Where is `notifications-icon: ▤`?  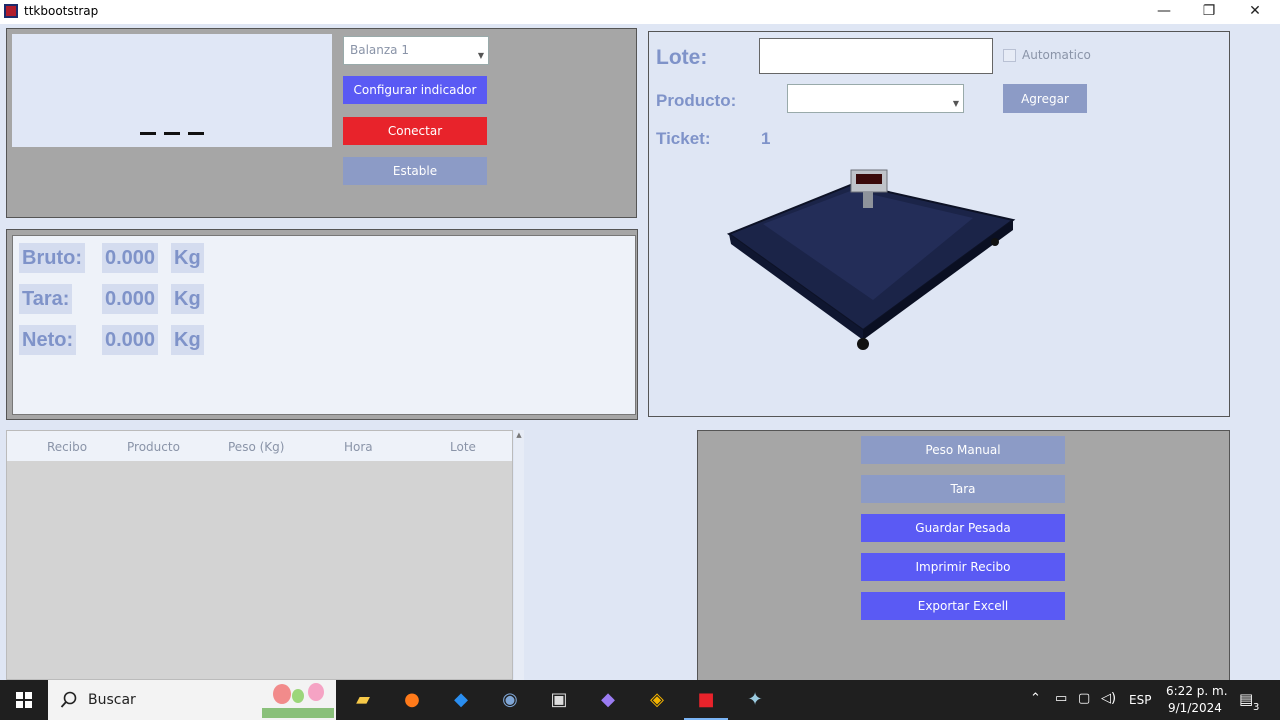 notifications-icon: ▤ is located at coordinates (1246, 705).